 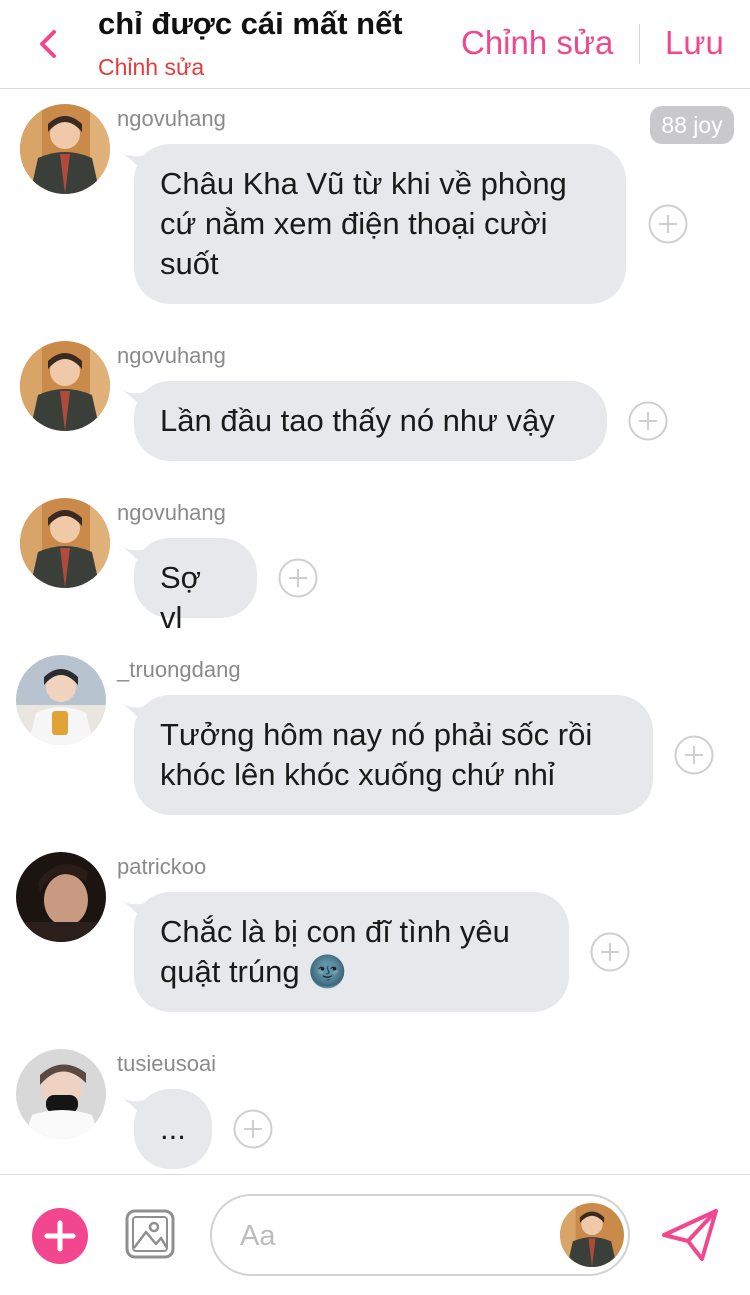 I want to click on message-line: Châu Kha Vũ từ khi về phòng, so click(x=363, y=183).